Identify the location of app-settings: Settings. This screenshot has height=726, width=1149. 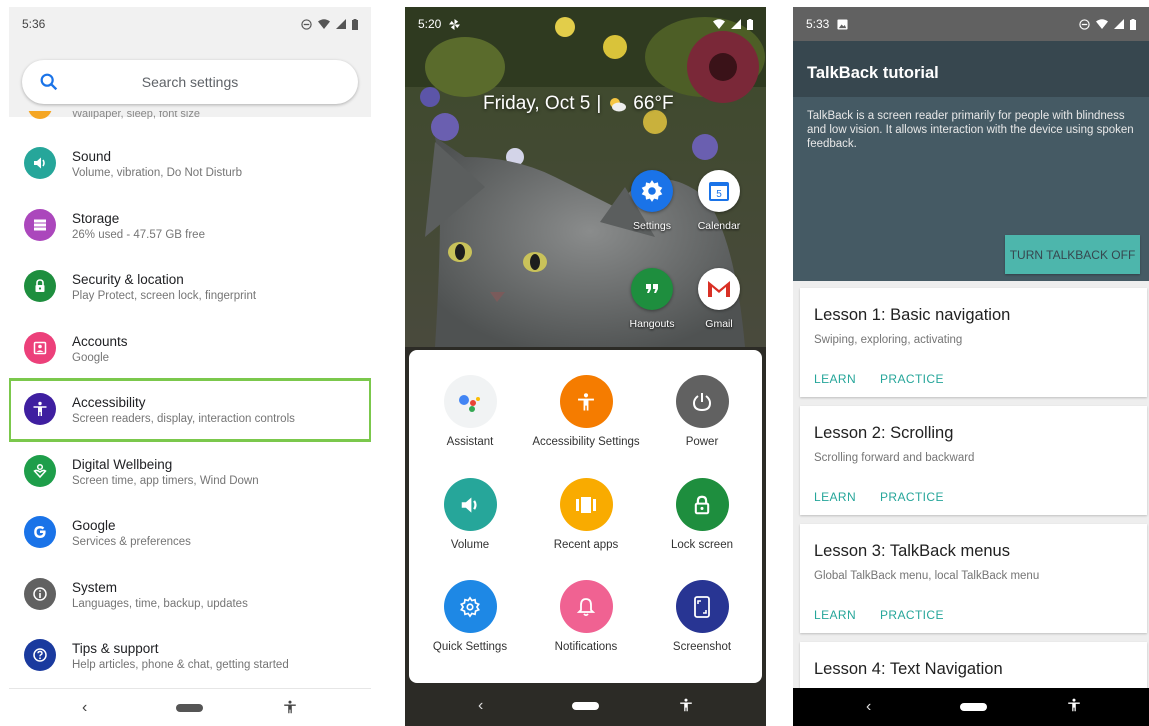
(652, 201).